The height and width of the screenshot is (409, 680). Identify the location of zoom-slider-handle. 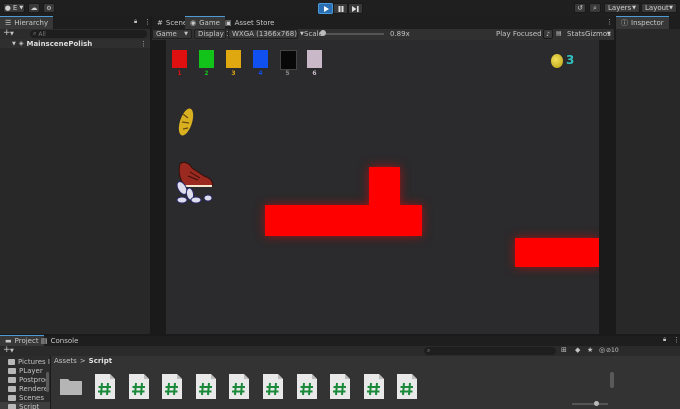
(596, 403).